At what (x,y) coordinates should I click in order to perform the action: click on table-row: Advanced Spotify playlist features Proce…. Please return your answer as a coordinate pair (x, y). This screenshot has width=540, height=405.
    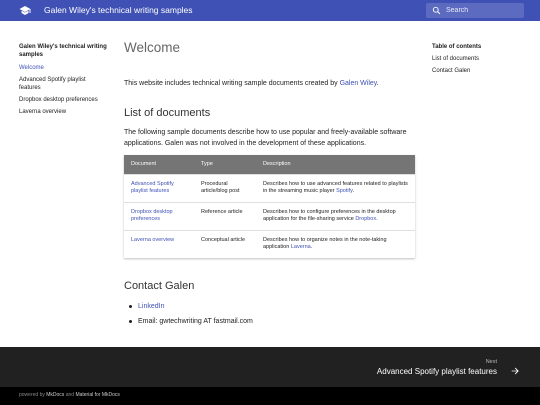
    Looking at the image, I should click on (269, 187).